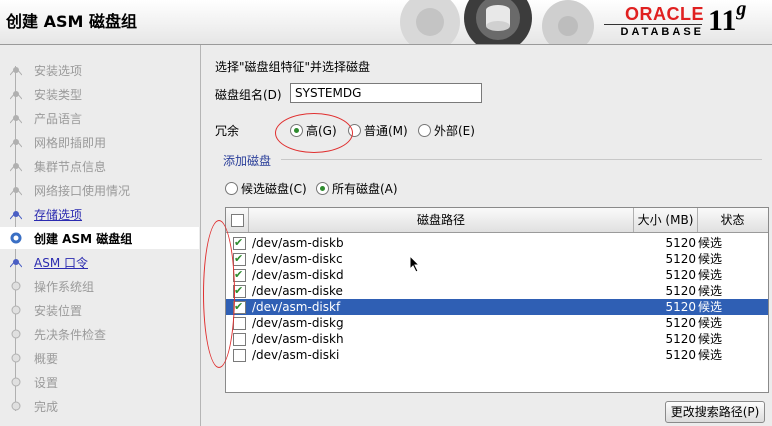  What do you see at coordinates (227, 131) in the screenshot?
I see `redundancy-label: 冗余` at bounding box center [227, 131].